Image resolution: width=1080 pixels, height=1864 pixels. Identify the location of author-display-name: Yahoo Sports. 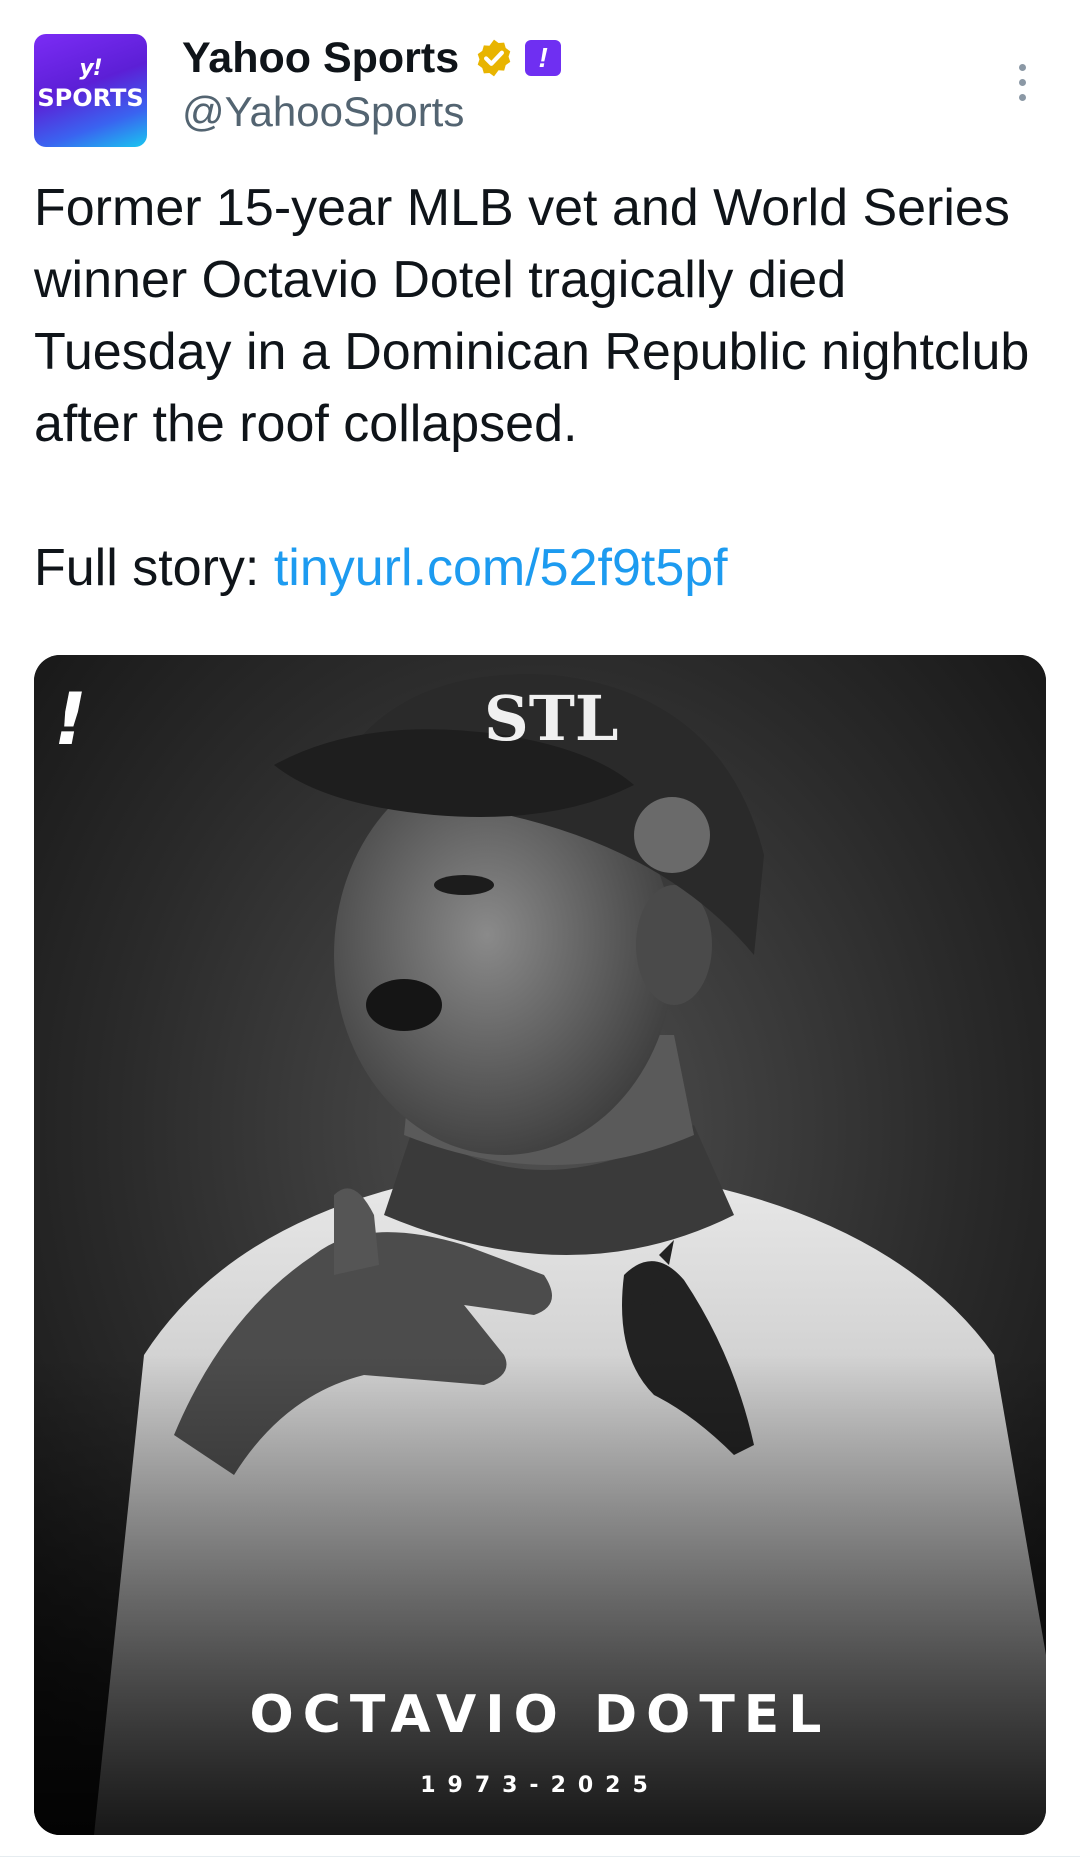
(320, 58).